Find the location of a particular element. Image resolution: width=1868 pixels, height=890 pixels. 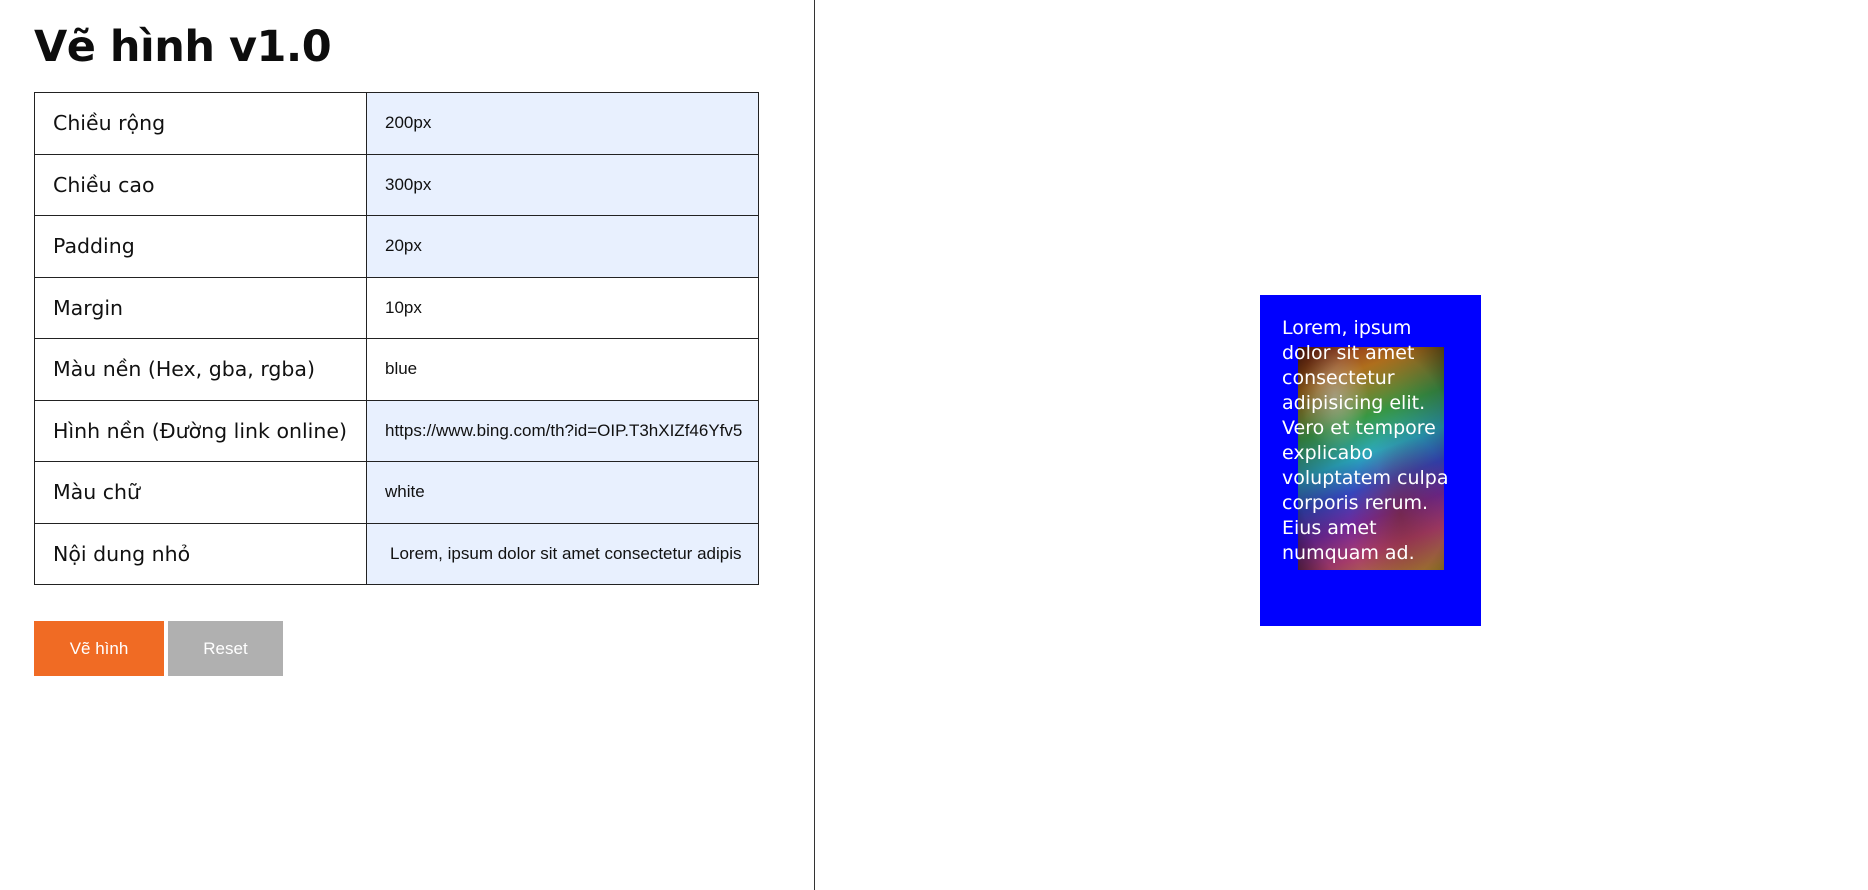

content-input is located at coordinates (562, 553).